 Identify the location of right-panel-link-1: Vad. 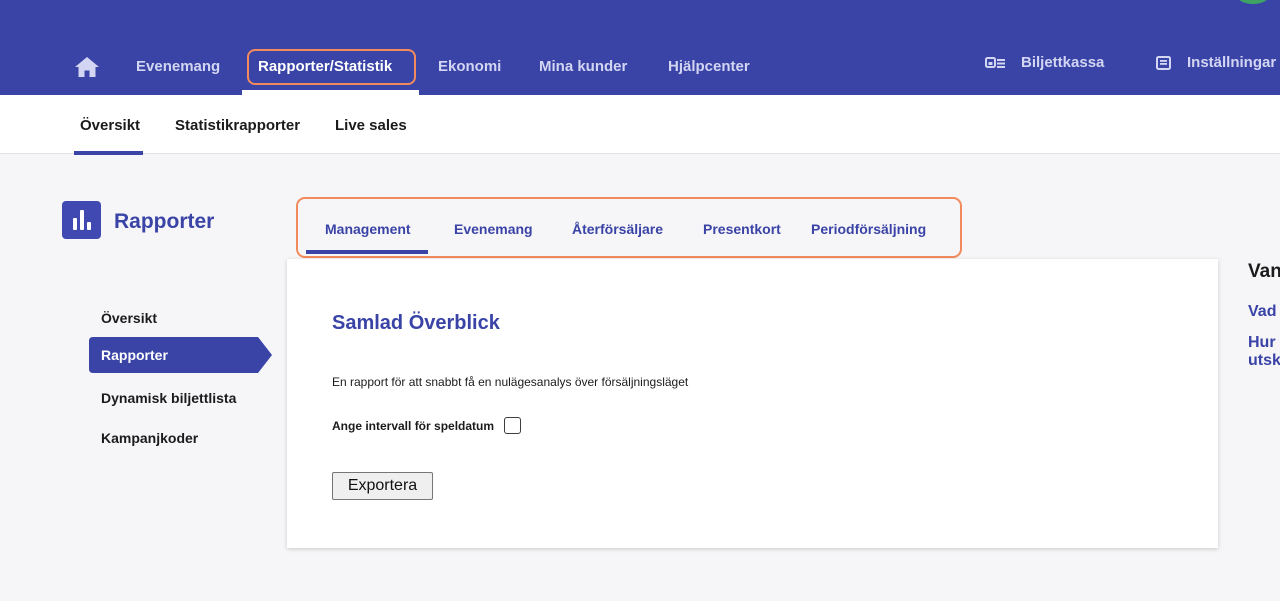
(1262, 312).